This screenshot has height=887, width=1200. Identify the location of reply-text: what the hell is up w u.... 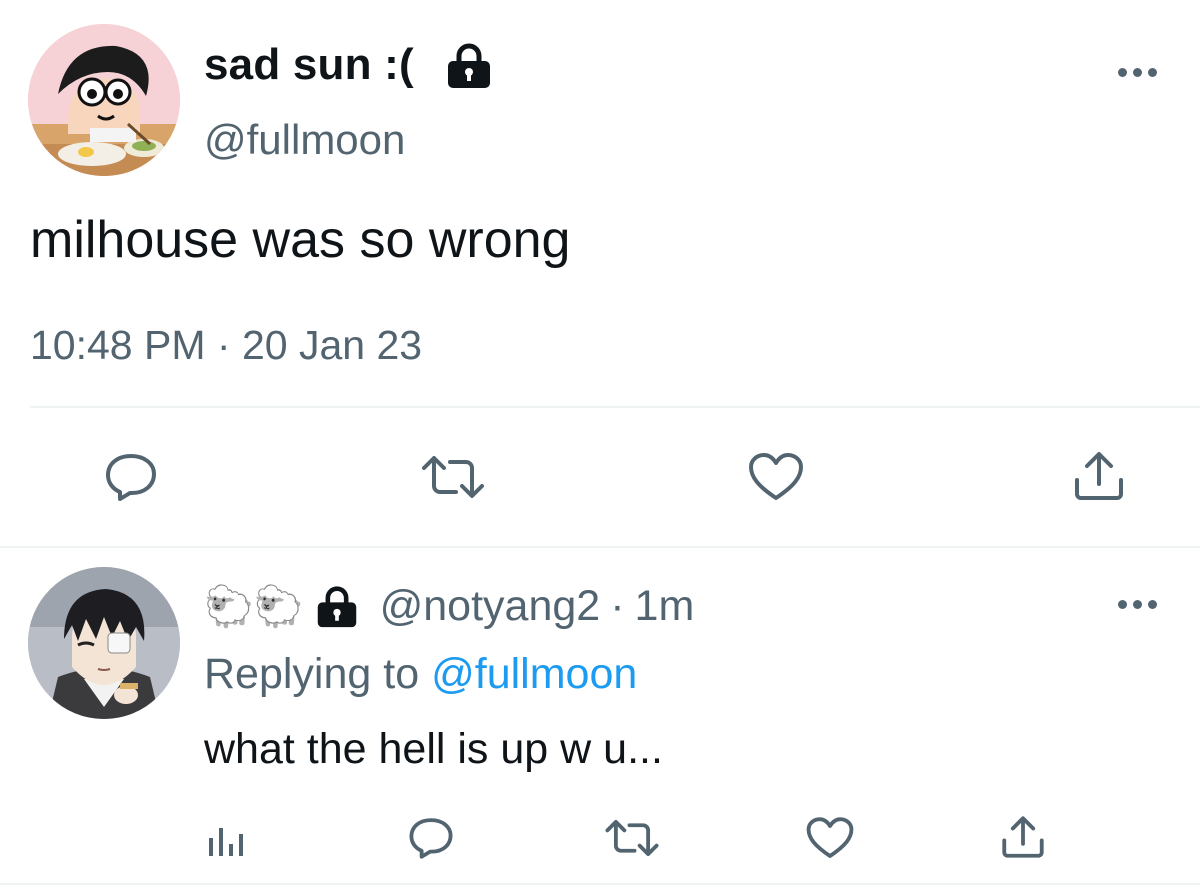
(433, 749).